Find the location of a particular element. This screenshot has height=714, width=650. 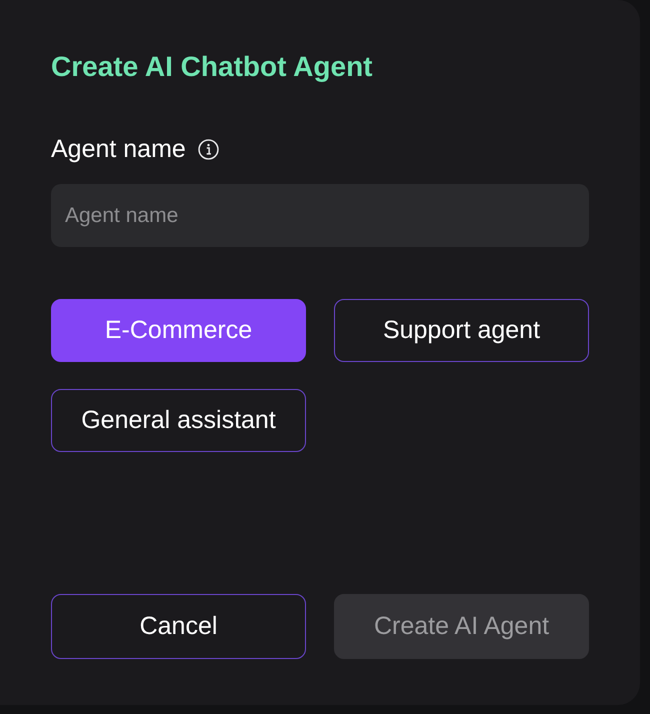

template-option: General assistant is located at coordinates (178, 420).